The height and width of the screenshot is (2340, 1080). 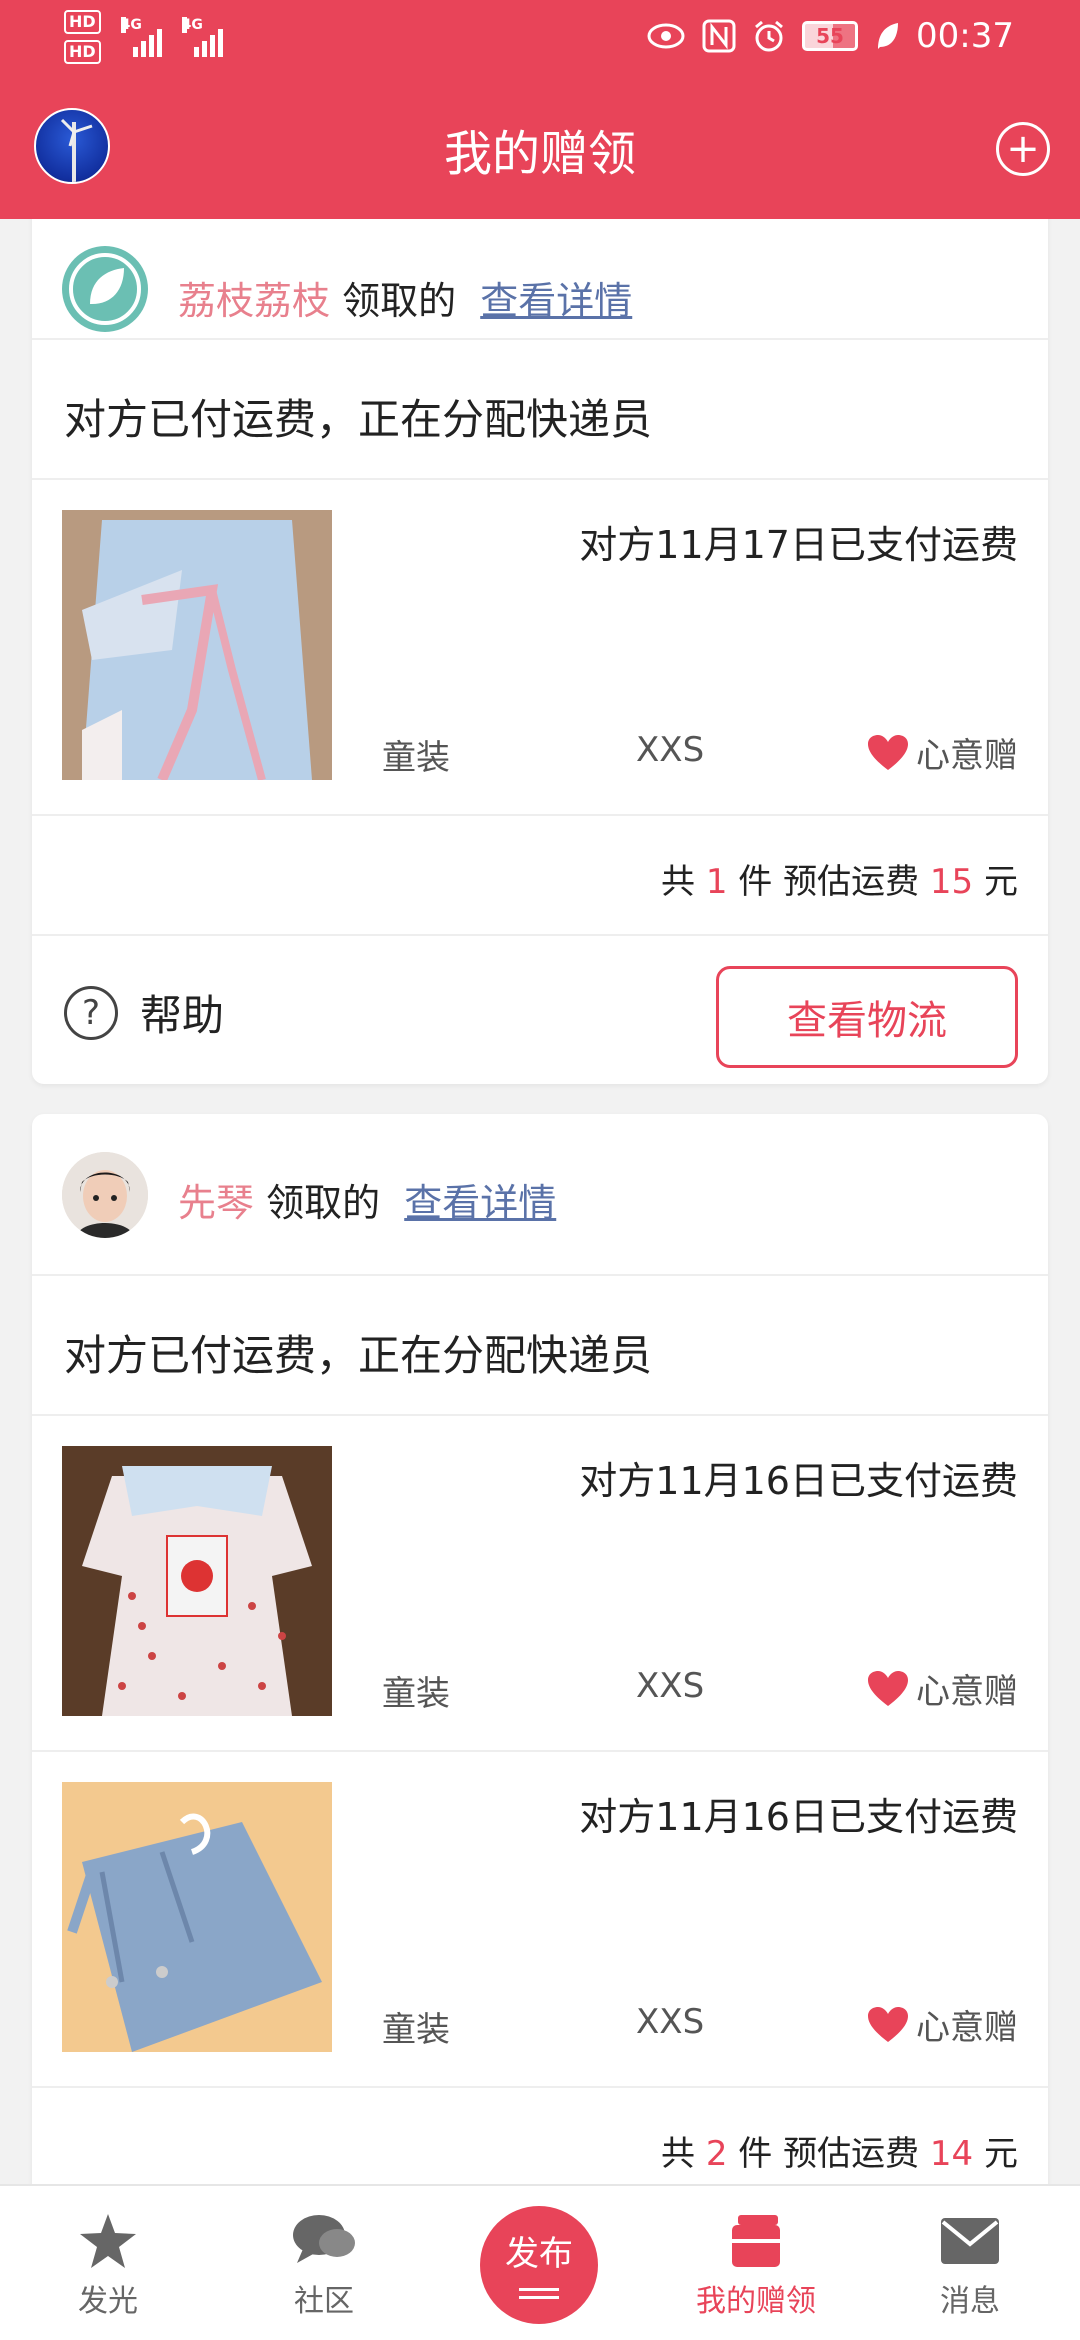 I want to click on nav-item-community: 社区, so click(x=324, y=2263).